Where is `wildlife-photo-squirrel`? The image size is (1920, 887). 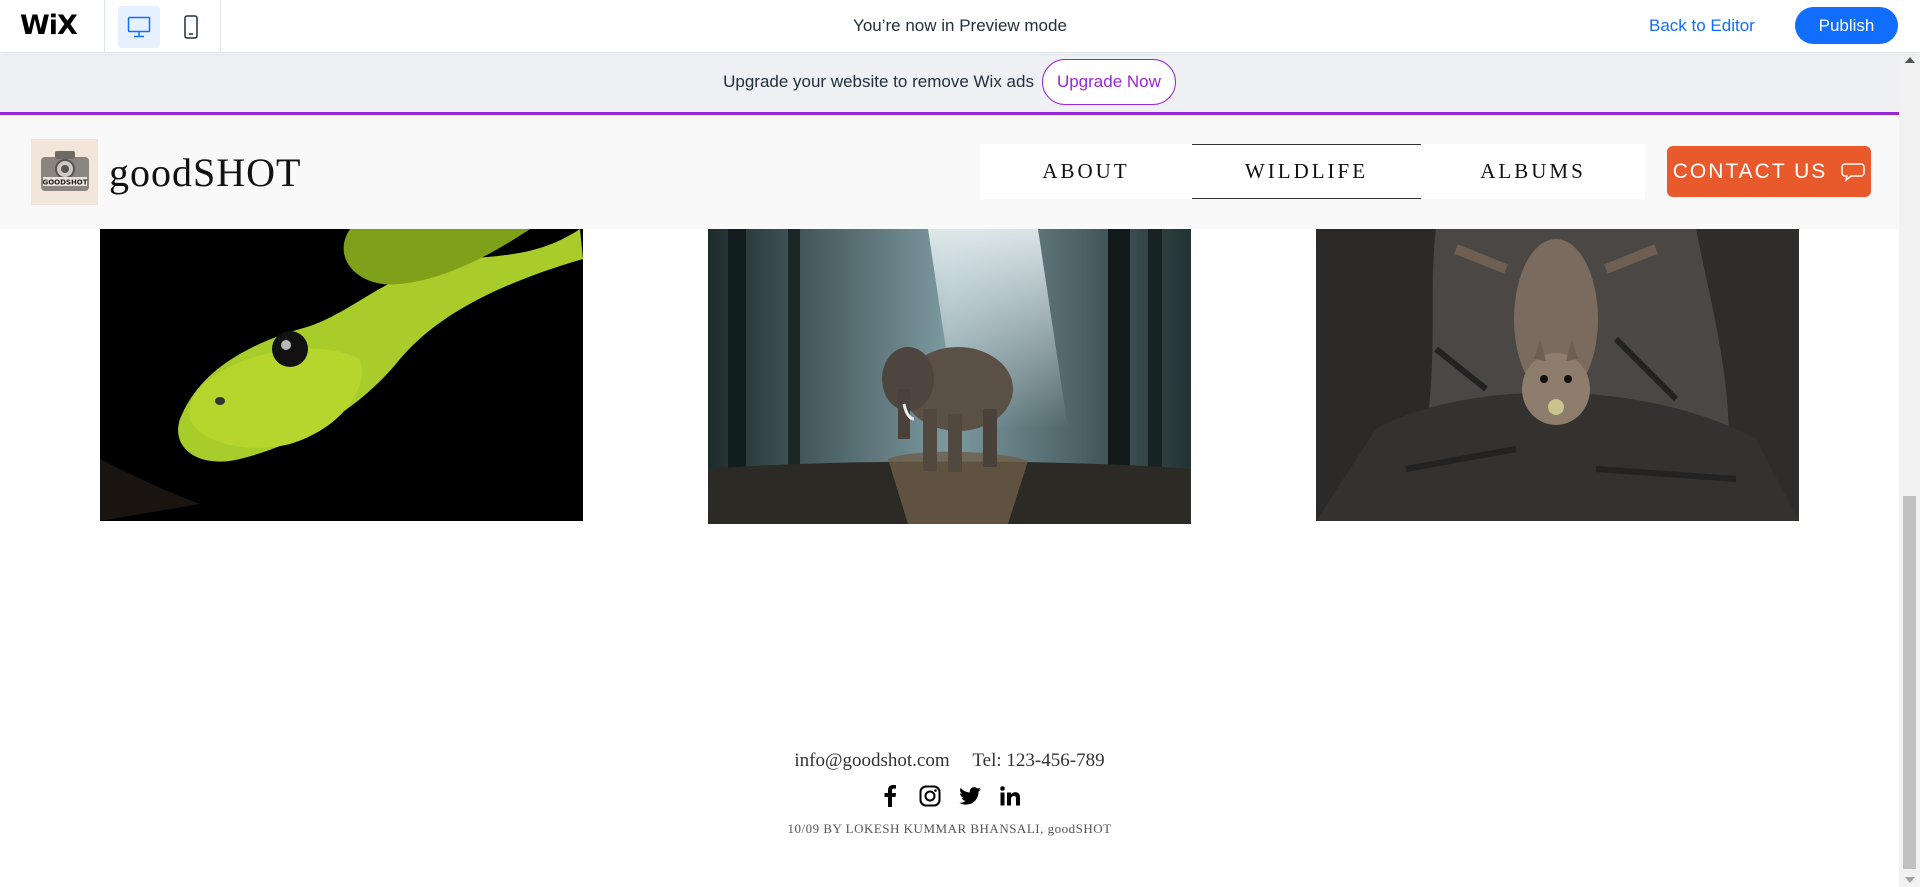 wildlife-photo-squirrel is located at coordinates (1557, 375).